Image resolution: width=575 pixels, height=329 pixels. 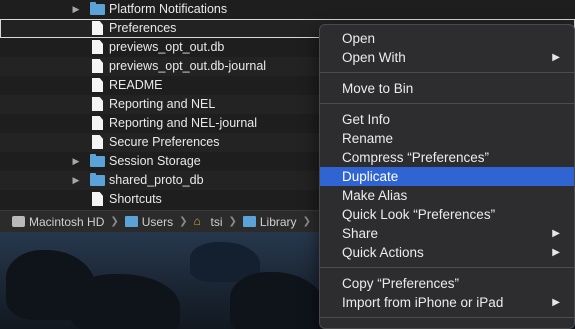 What do you see at coordinates (416, 157) in the screenshot?
I see `menu-item-label: Compress “Preferences”` at bounding box center [416, 157].